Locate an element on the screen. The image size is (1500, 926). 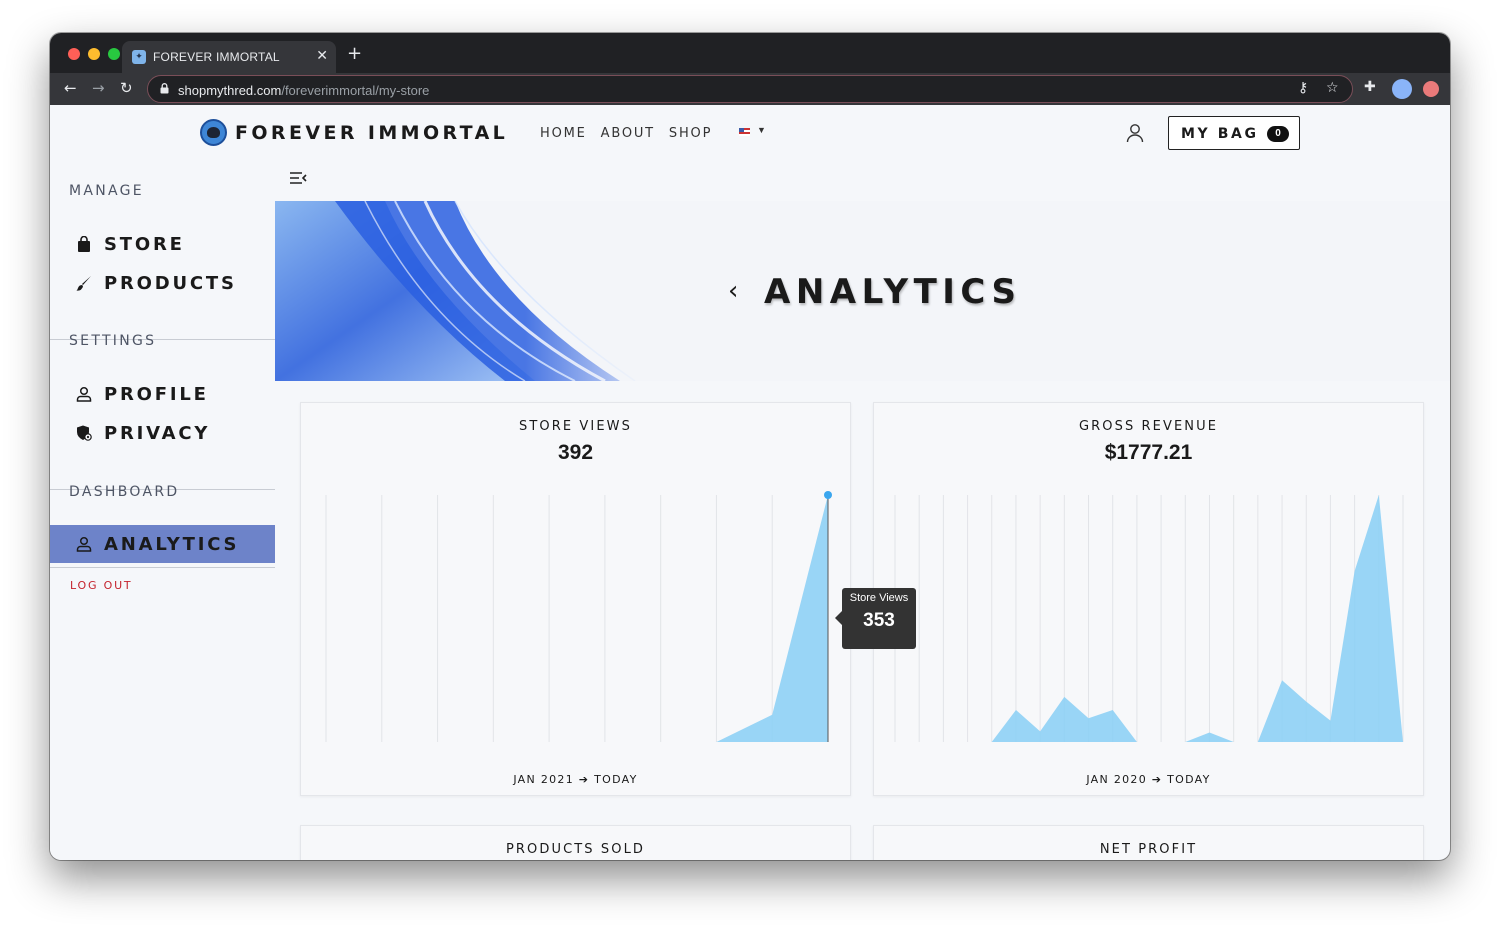
sidebar-item-store: STORE is located at coordinates (162, 244).